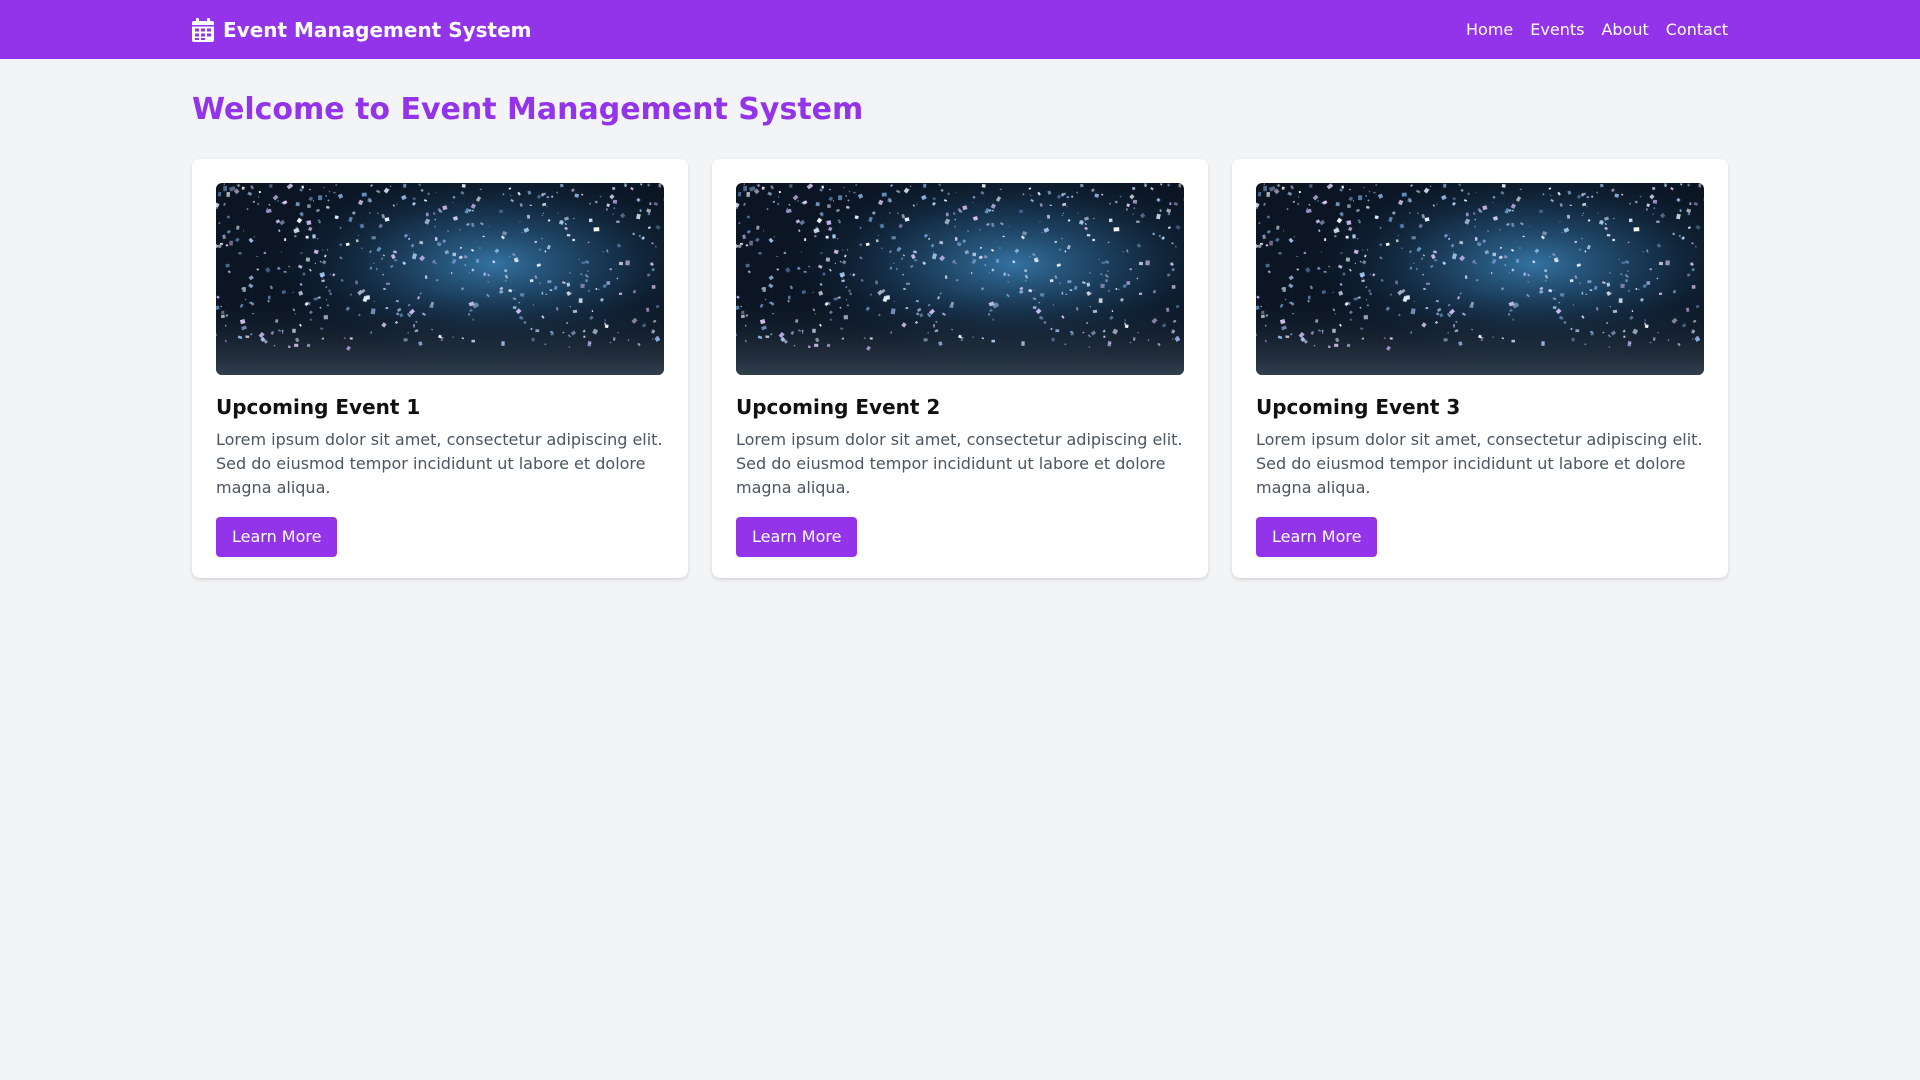 This screenshot has height=1080, width=1920. I want to click on brand-name: Event Management System, so click(377, 29).